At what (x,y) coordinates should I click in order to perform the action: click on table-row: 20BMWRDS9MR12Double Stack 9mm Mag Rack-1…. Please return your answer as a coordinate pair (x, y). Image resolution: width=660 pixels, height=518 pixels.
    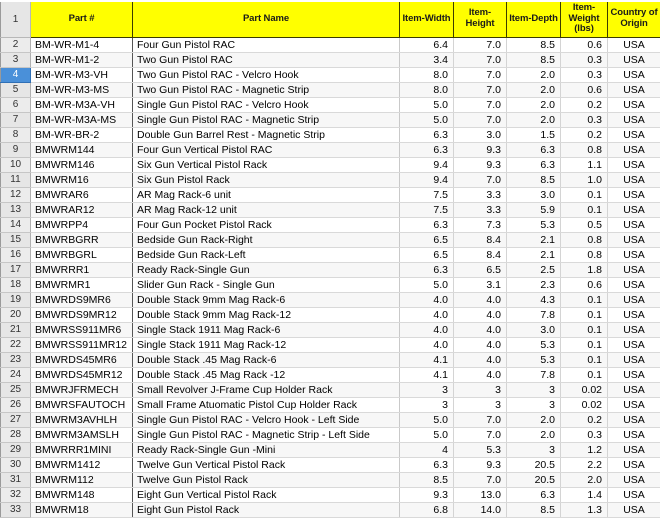
    Looking at the image, I should click on (330, 315).